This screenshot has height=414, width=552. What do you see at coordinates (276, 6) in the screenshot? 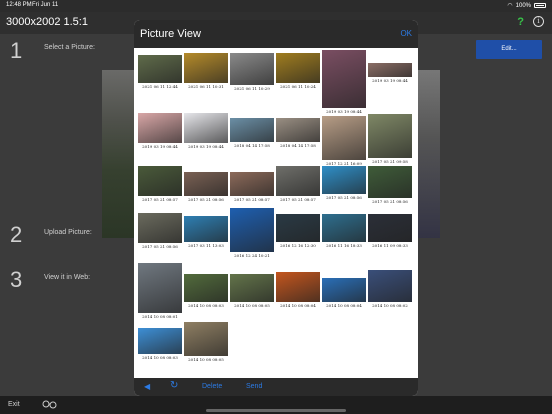
I see `status-bar: 12:48 PM Fri Jun 11 ◠ 100%` at bounding box center [276, 6].